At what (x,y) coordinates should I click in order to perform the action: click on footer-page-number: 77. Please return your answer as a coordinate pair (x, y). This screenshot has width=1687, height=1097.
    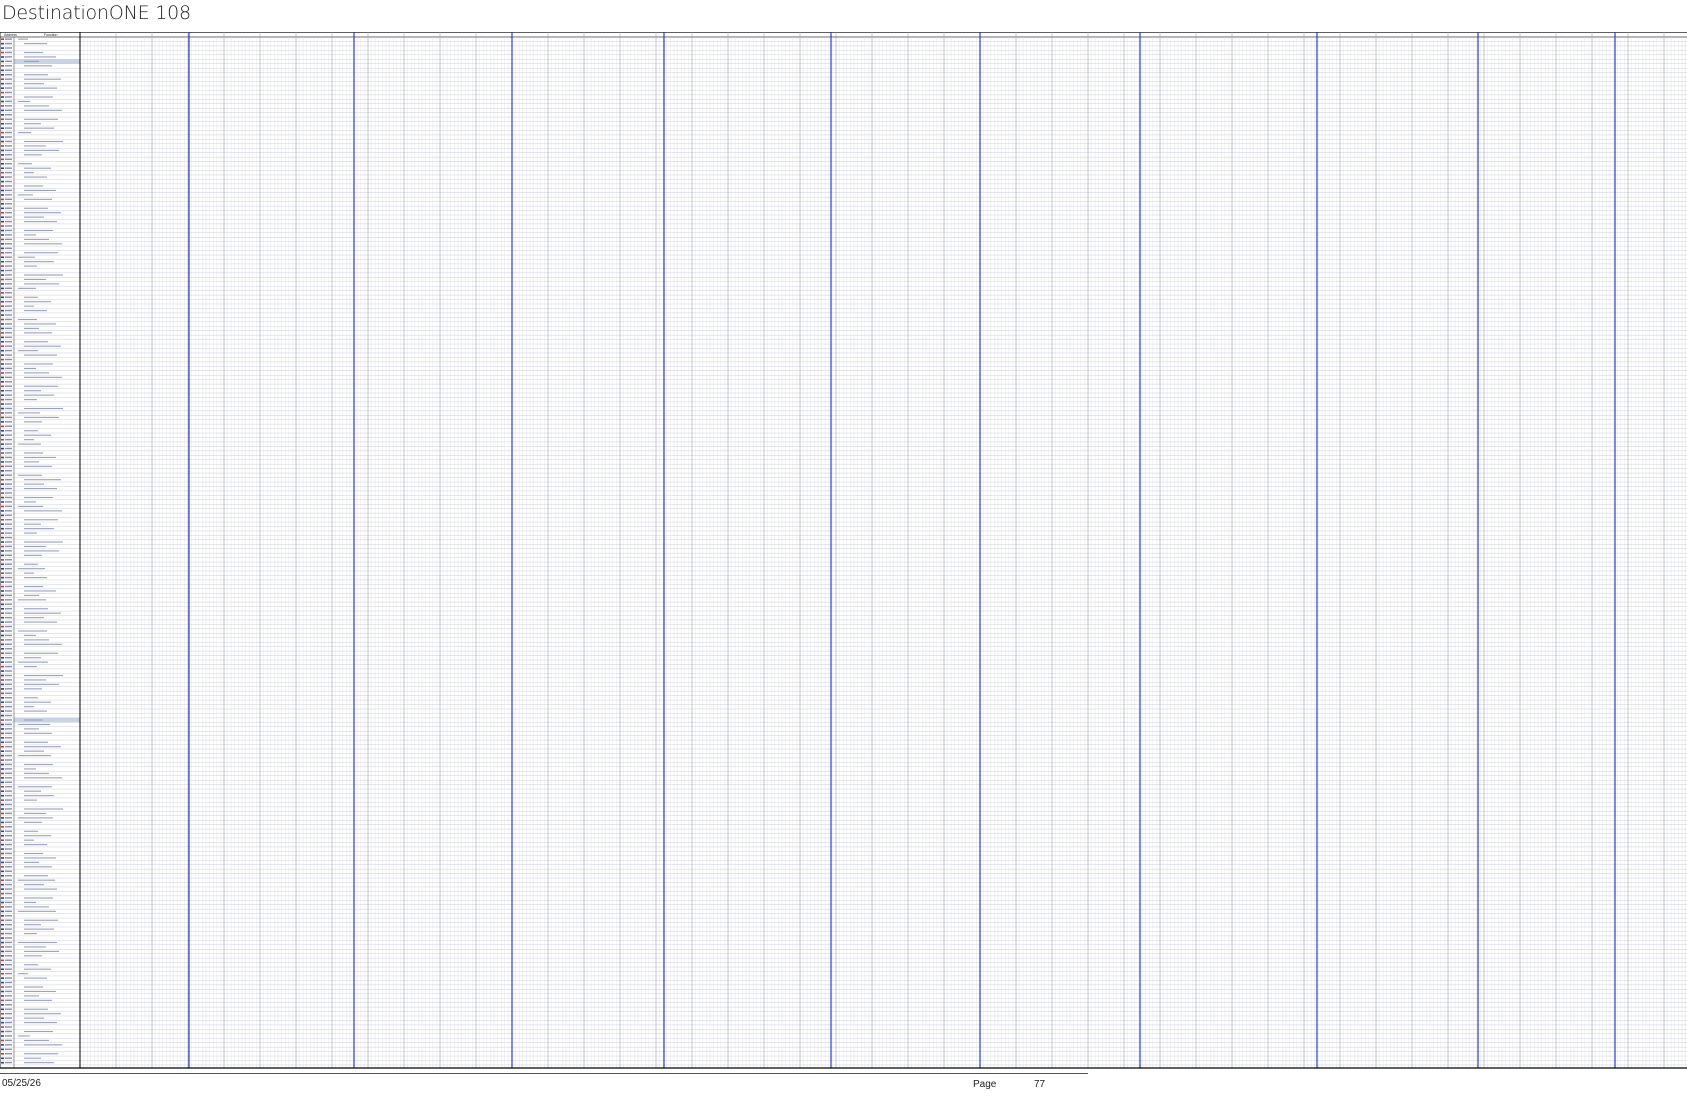
    Looking at the image, I should click on (1040, 1084).